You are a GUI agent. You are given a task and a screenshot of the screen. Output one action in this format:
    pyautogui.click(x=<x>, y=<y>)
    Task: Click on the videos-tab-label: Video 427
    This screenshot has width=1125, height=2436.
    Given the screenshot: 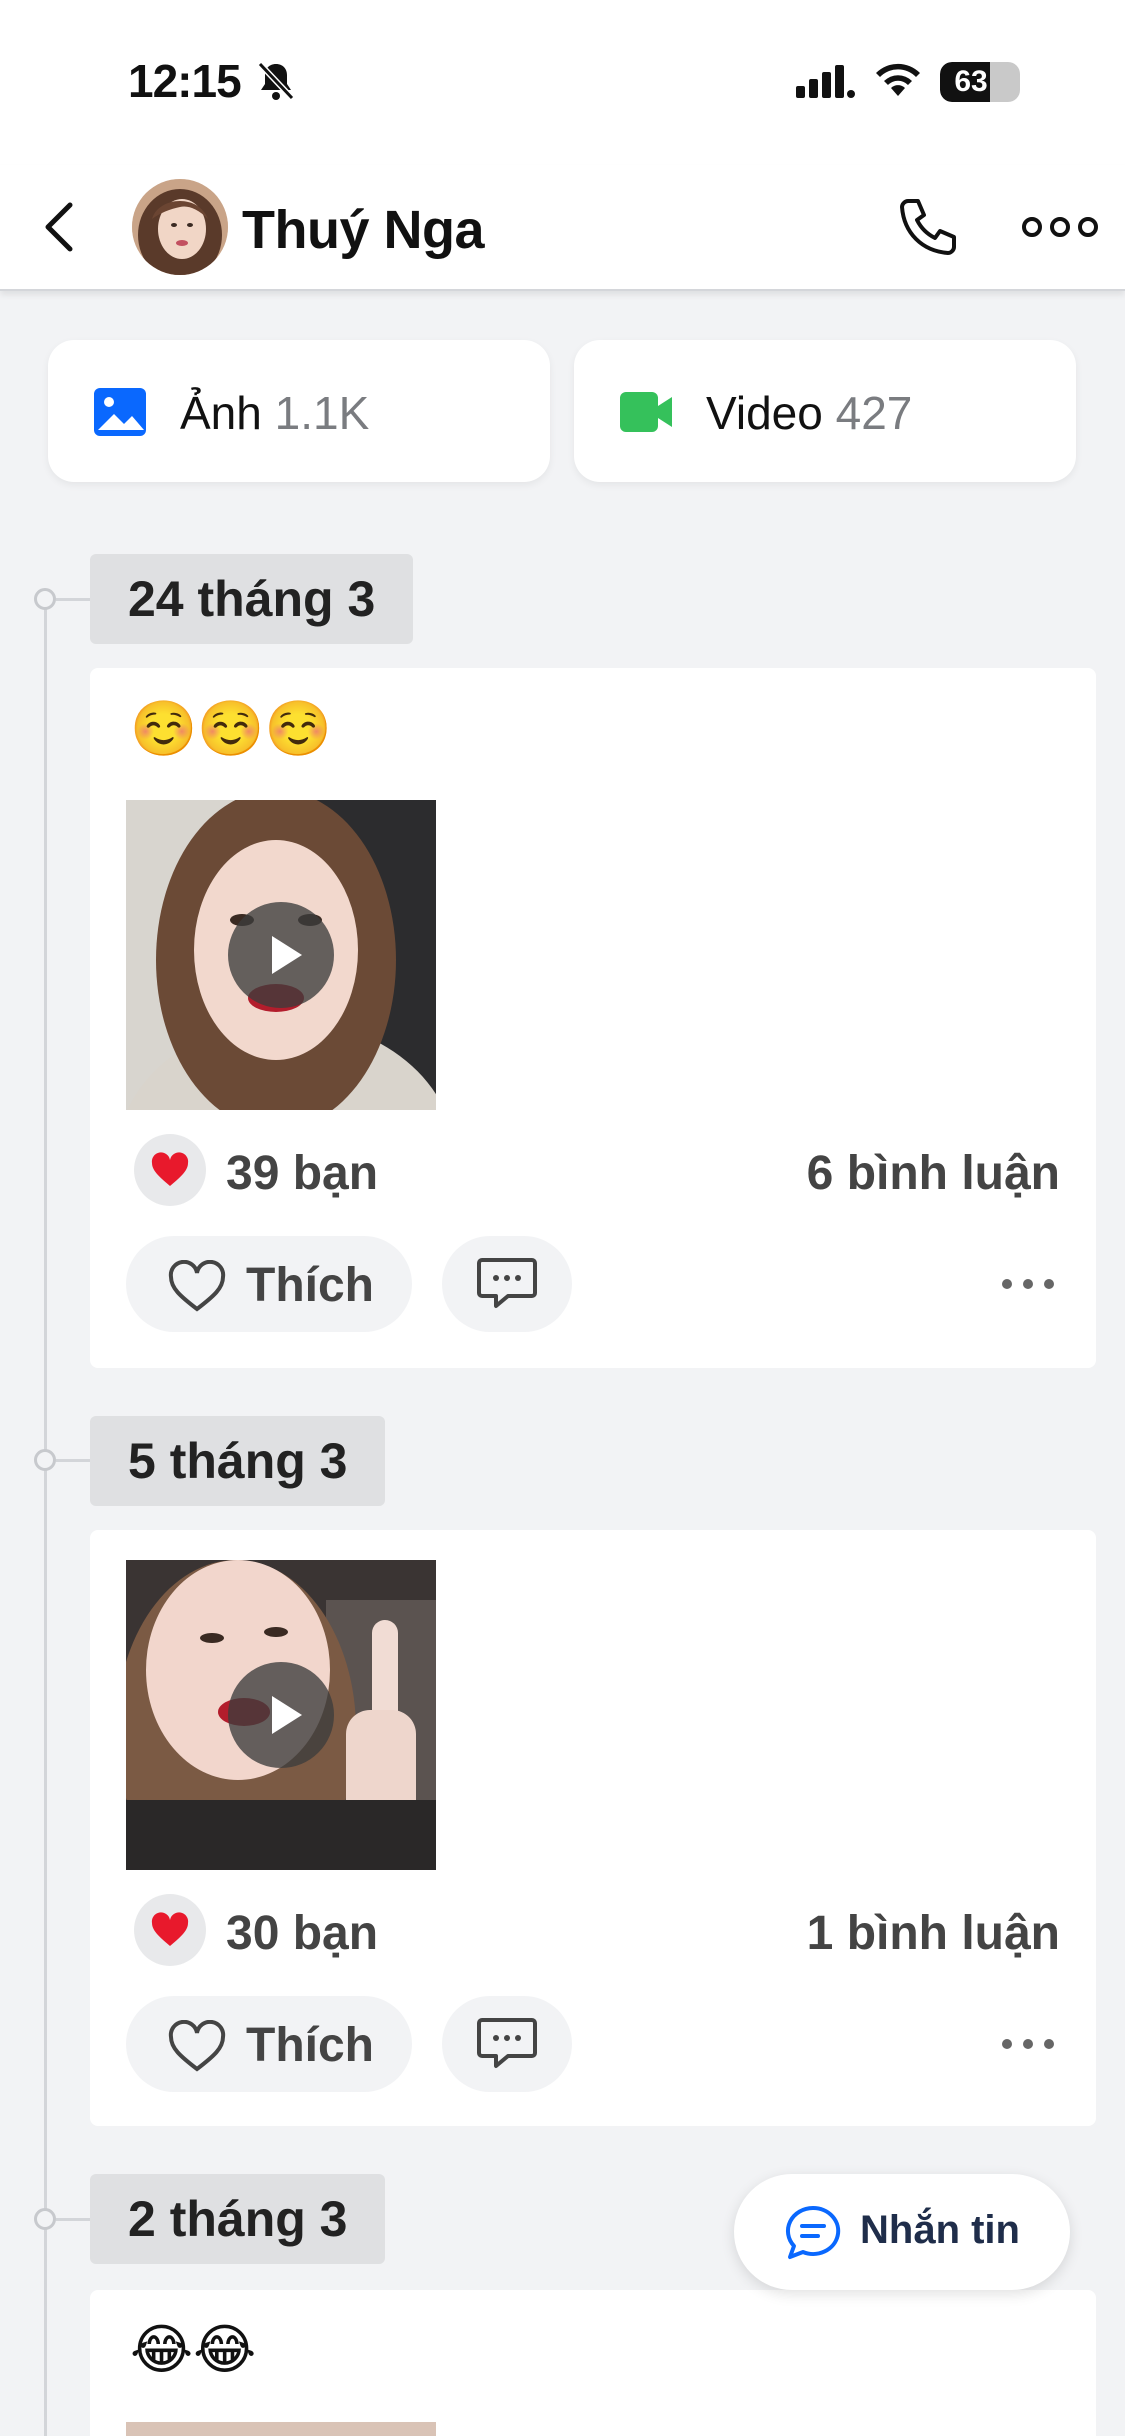 What is the action you would take?
    pyautogui.click(x=809, y=413)
    